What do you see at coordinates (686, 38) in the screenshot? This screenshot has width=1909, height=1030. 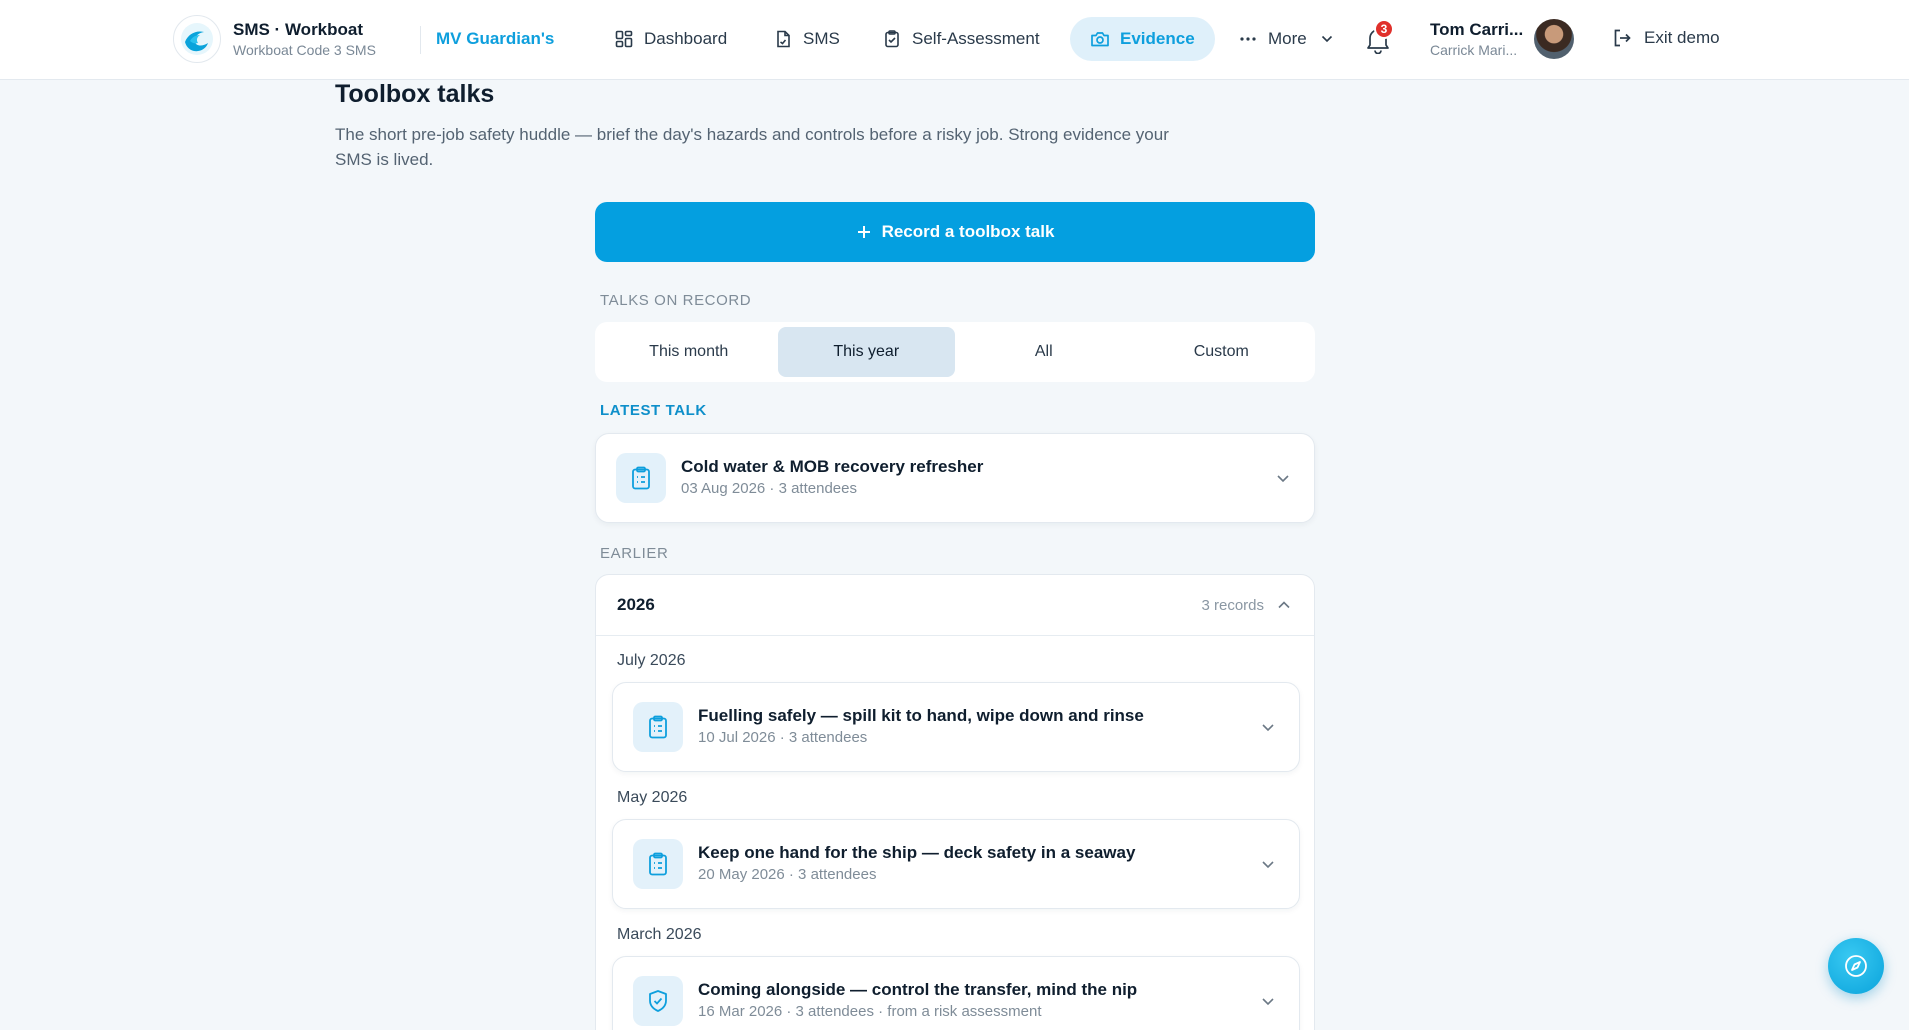 I see `nav-dashboard-label: Dashboard` at bounding box center [686, 38].